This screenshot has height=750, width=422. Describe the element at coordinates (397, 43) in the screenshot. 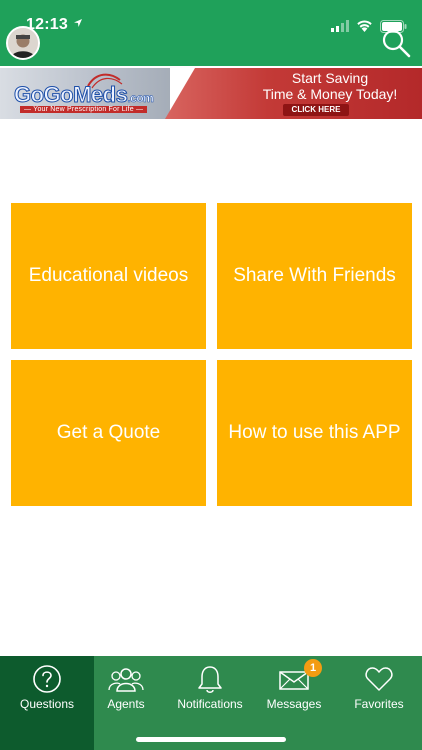

I see `search-icon` at that location.